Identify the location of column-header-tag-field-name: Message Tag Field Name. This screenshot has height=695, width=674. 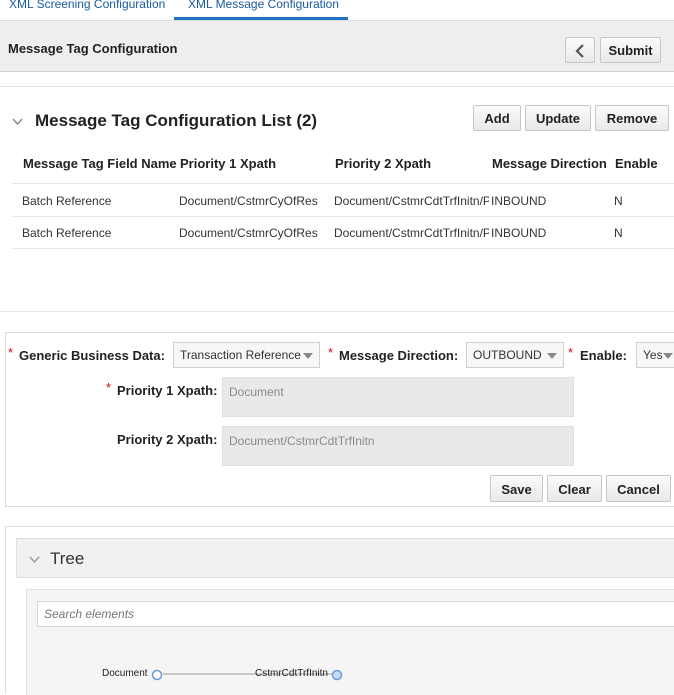
(100, 163).